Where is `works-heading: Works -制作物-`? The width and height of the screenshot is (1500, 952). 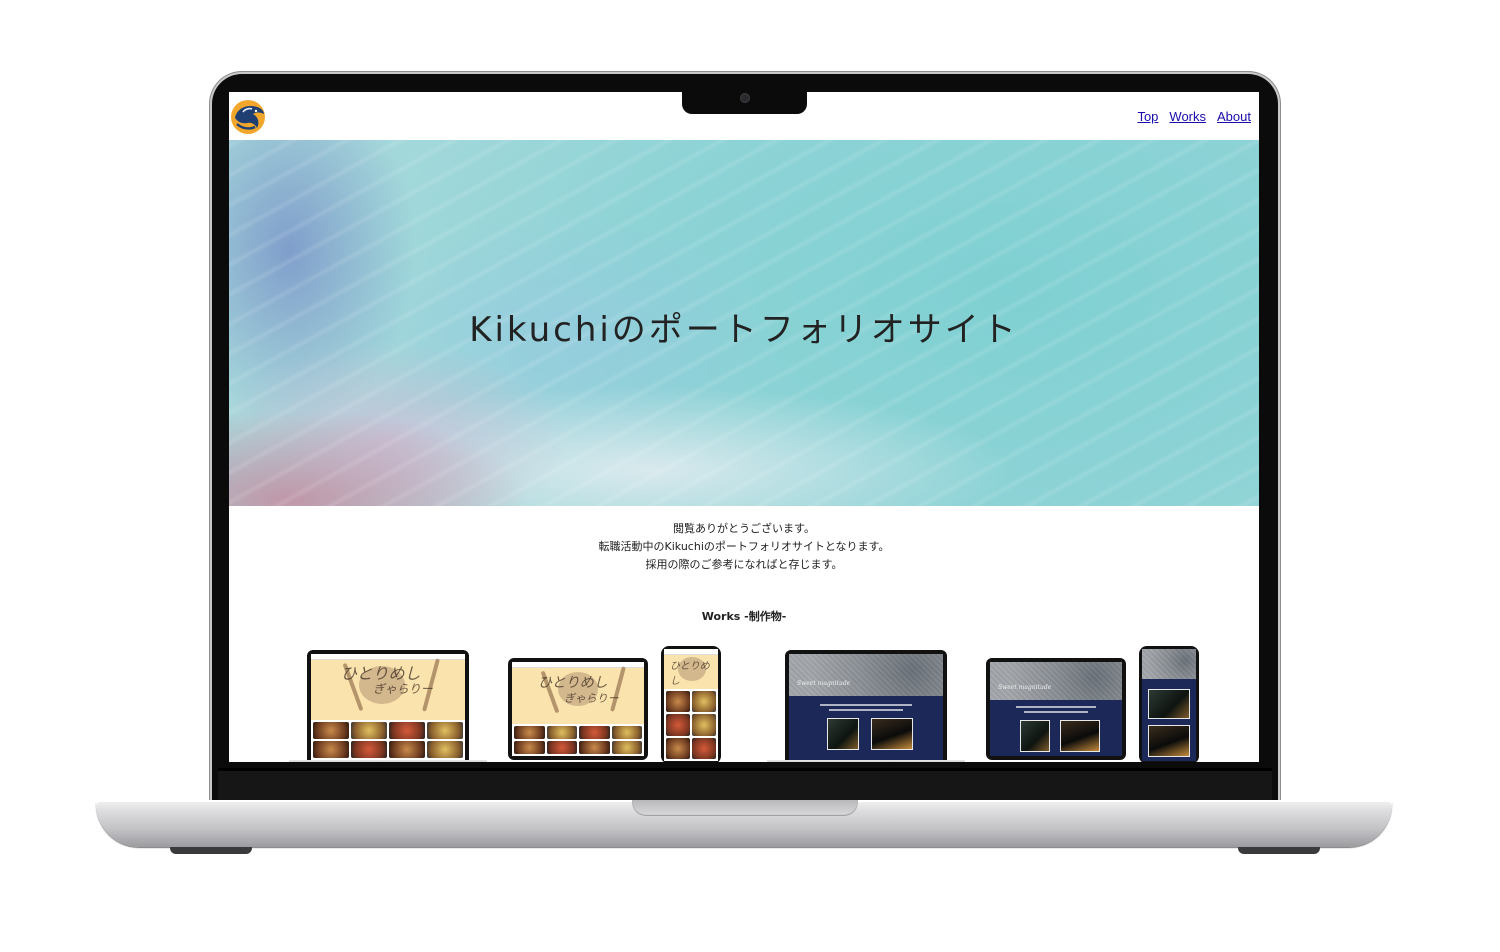
works-heading: Works -制作物- is located at coordinates (744, 616).